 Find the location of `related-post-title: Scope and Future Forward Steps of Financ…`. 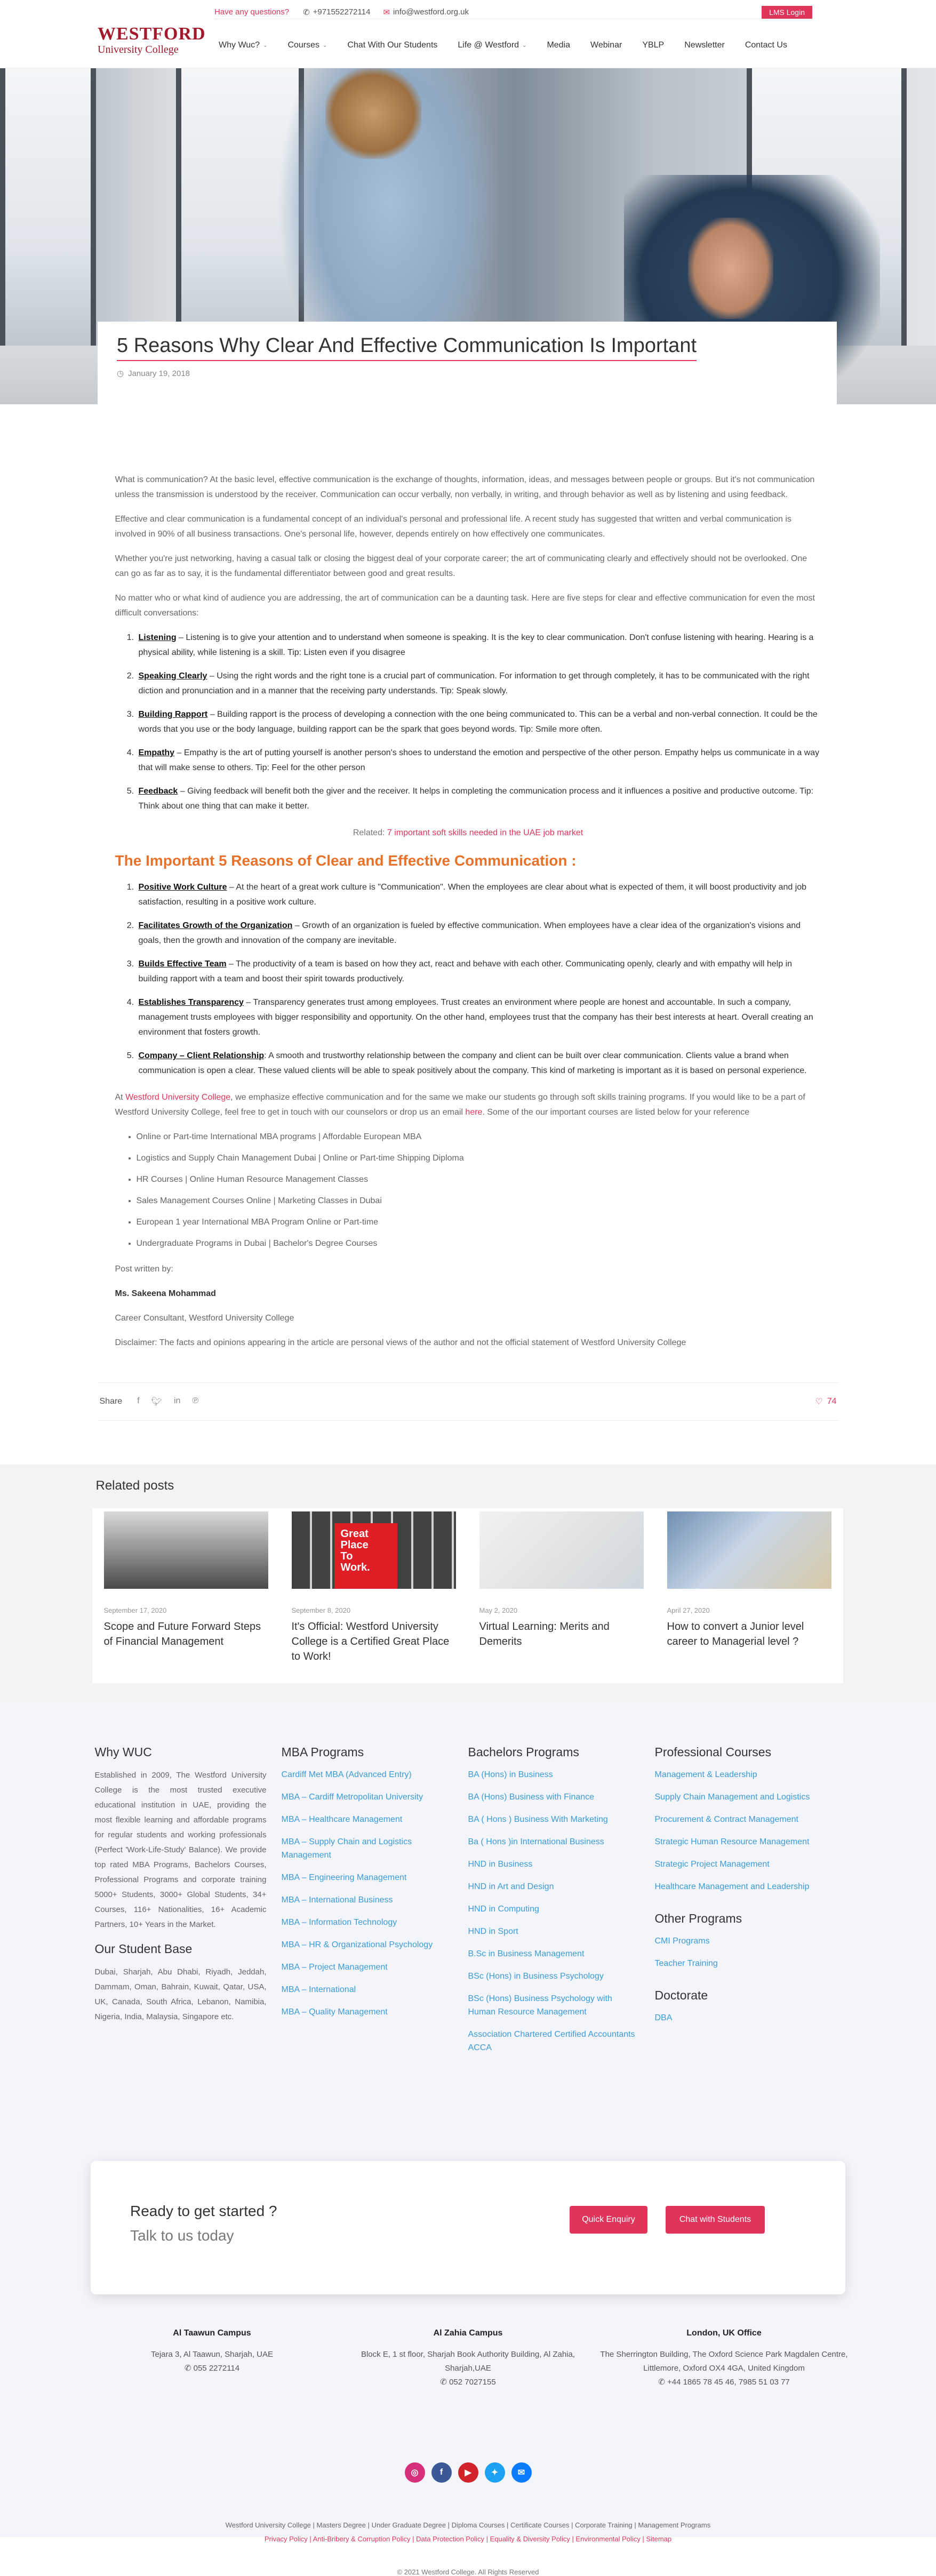

related-post-title: Scope and Future Forward Steps of Financ… is located at coordinates (186, 1634).